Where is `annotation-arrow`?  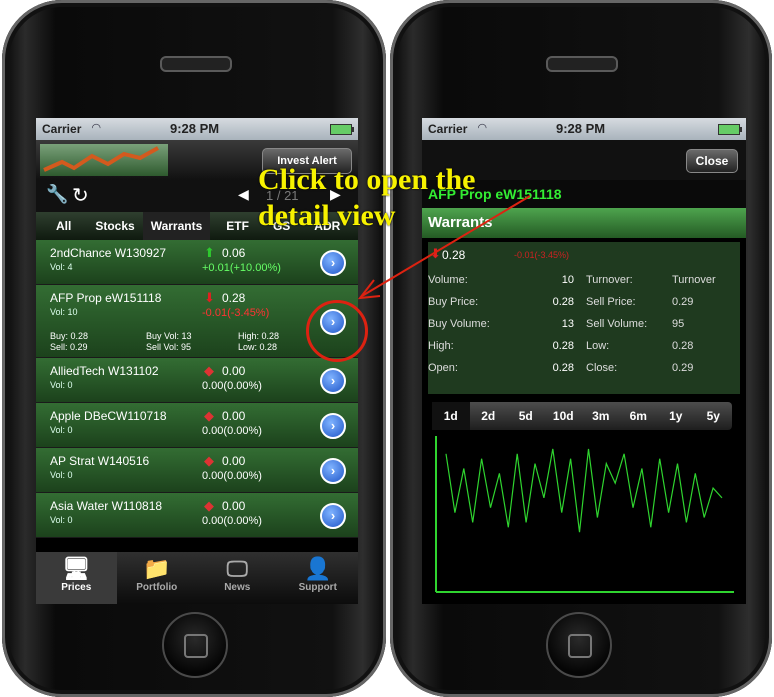 annotation-arrow is located at coordinates (444, 247).